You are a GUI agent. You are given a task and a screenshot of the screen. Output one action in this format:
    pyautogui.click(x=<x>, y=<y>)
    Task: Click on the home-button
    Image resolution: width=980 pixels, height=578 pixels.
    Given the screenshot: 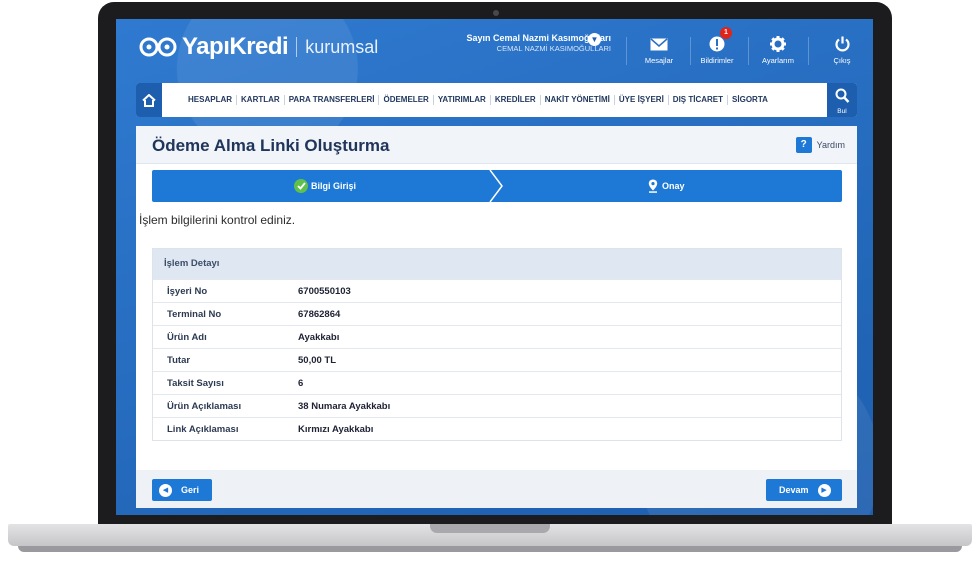 What is the action you would take?
    pyautogui.click(x=149, y=100)
    